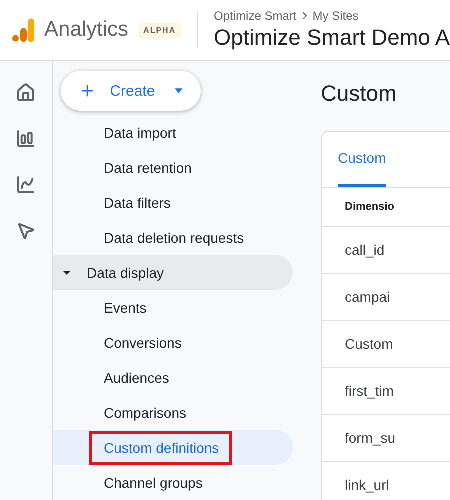 Image resolution: width=450 pixels, height=500 pixels. What do you see at coordinates (386, 391) in the screenshot?
I see `table-cell: first_tim` at bounding box center [386, 391].